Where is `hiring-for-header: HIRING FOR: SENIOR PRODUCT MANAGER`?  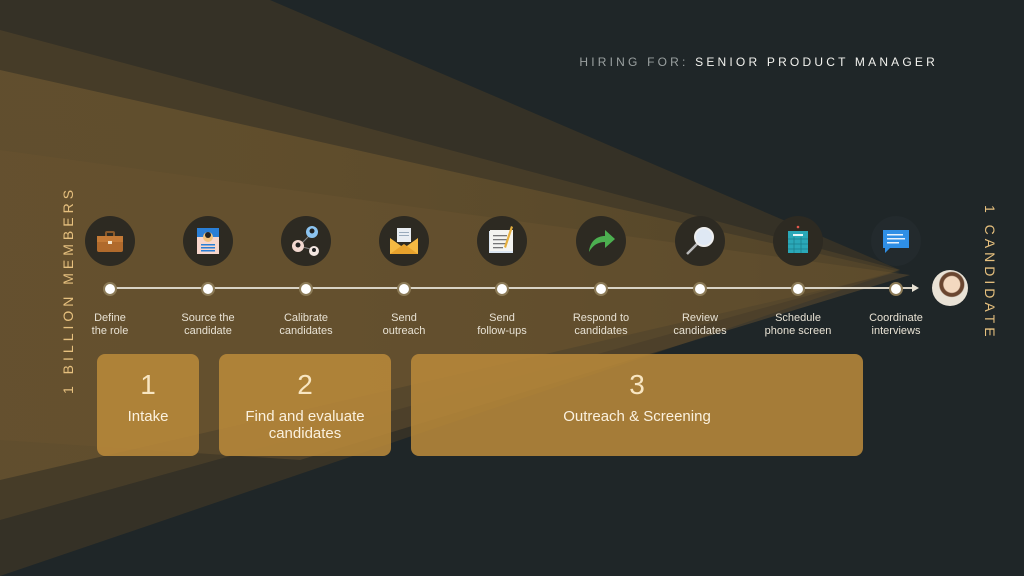 hiring-for-header: HIRING FOR: SENIOR PRODUCT MANAGER is located at coordinates (758, 62).